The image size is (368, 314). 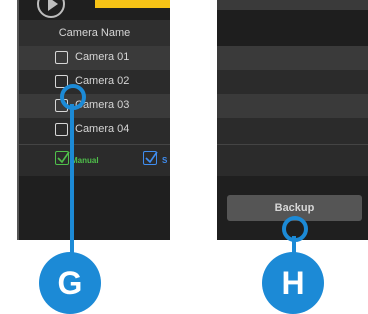 I want to click on panel-footer, so click(x=94, y=208).